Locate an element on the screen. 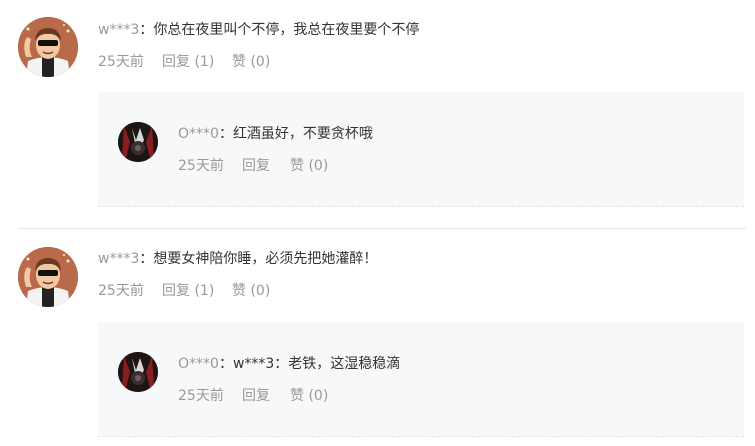 This screenshot has height=446, width=755. reply-text: O***0：w***3：老铁，这湿稳稳滴 is located at coordinates (289, 364).